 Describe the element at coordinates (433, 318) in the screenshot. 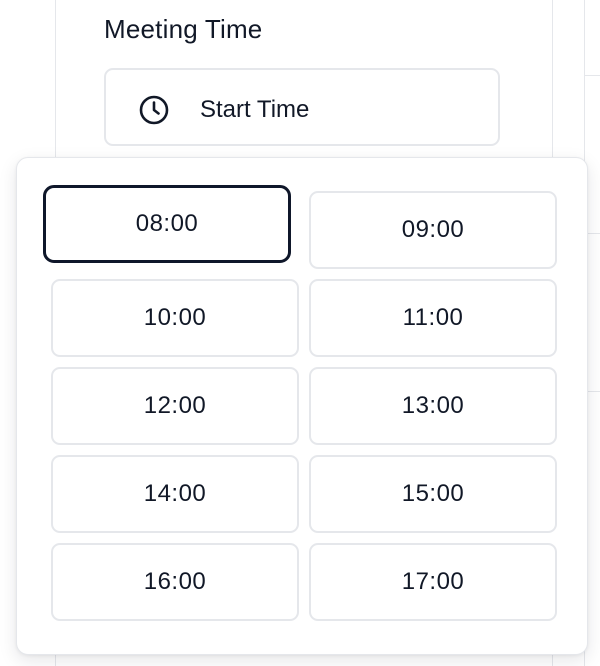

I see `time-slot-1100: 11:00` at that location.